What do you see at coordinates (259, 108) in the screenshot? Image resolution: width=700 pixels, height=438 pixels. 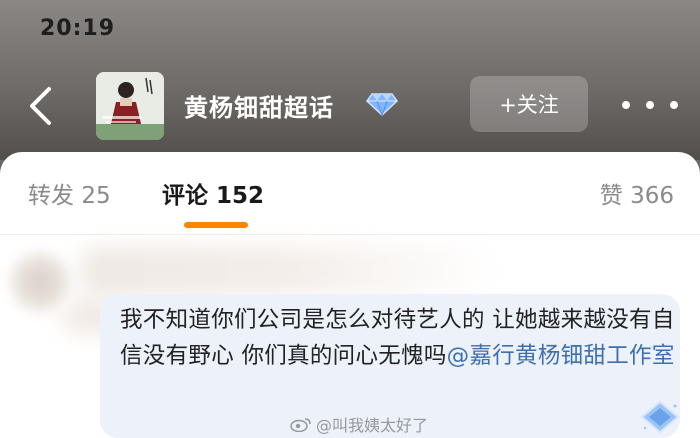 I see `topic-title: 黄杨钿甜超话` at bounding box center [259, 108].